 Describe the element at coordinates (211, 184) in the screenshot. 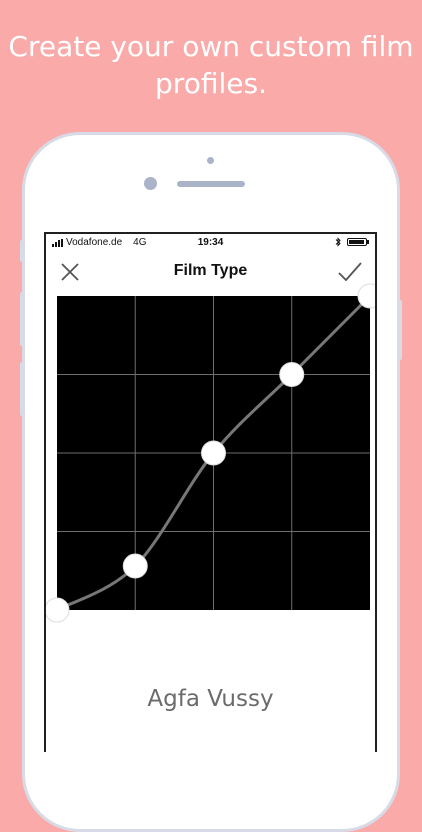

I see `earpiece-speaker` at that location.